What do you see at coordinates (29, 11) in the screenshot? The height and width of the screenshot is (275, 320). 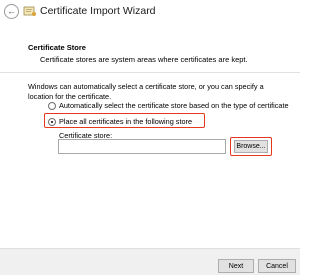 I see `certificate-wizard-icon` at bounding box center [29, 11].